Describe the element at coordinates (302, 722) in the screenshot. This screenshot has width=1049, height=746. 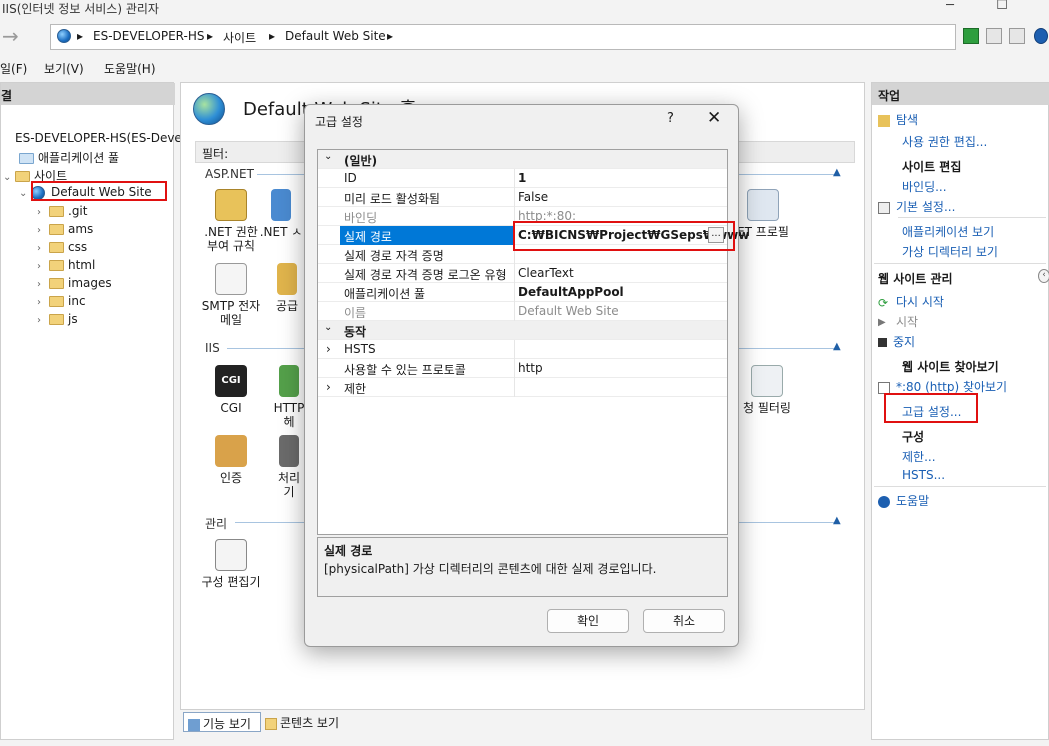
I see `tab-content-view: 콘텐츠 보기` at that location.